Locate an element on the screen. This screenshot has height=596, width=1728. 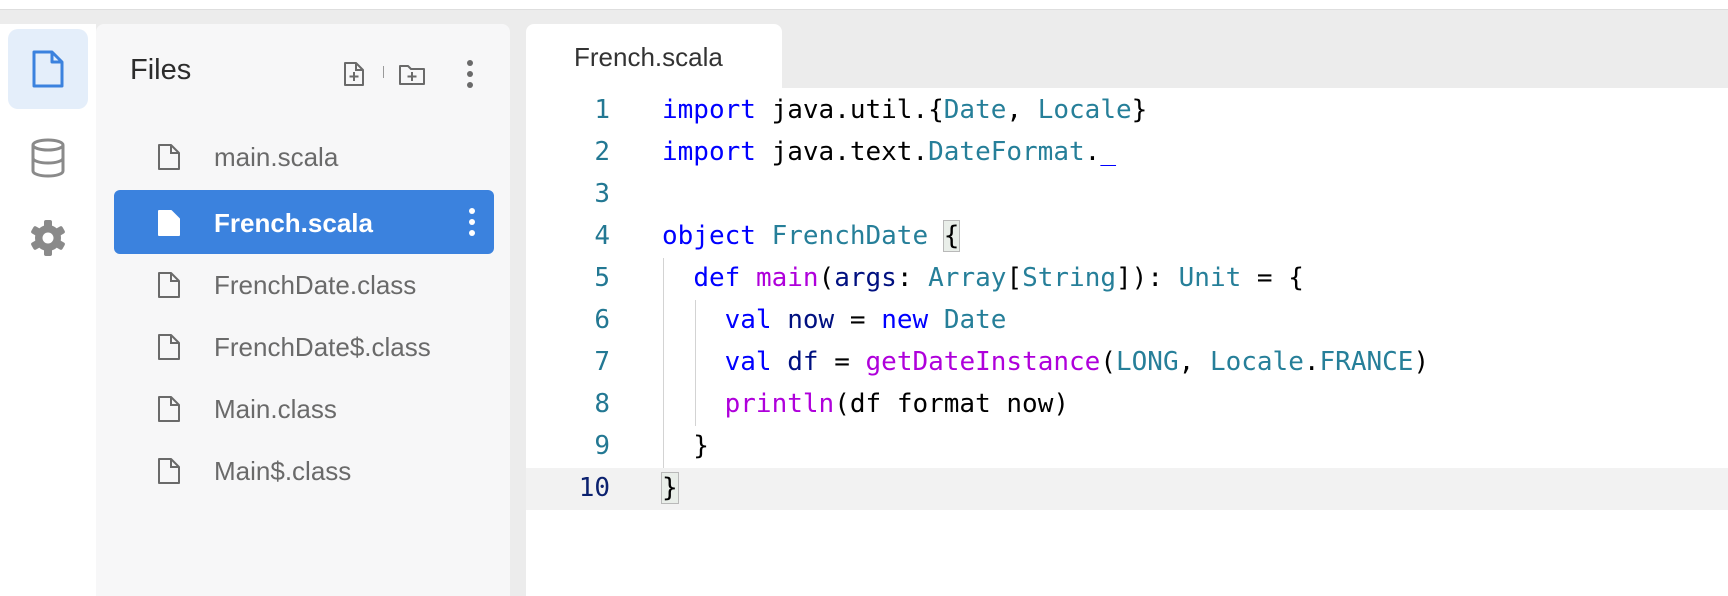
file-name: French.scala is located at coordinates (293, 223).